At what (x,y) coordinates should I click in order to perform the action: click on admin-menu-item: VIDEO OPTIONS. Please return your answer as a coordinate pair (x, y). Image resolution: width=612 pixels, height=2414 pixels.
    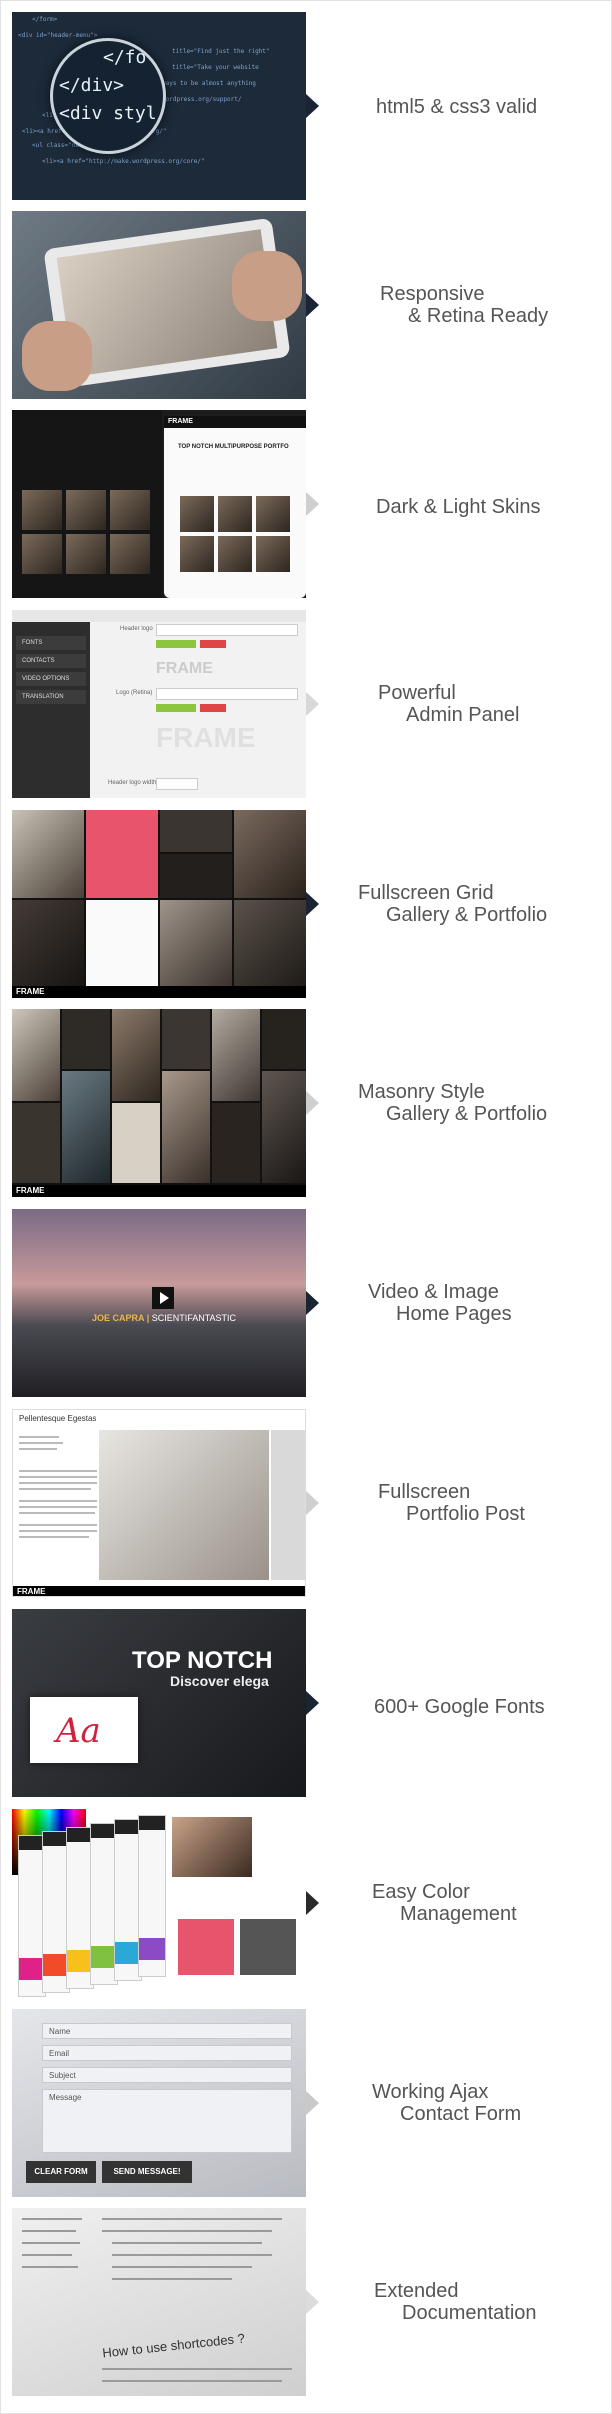
    Looking at the image, I should click on (51, 679).